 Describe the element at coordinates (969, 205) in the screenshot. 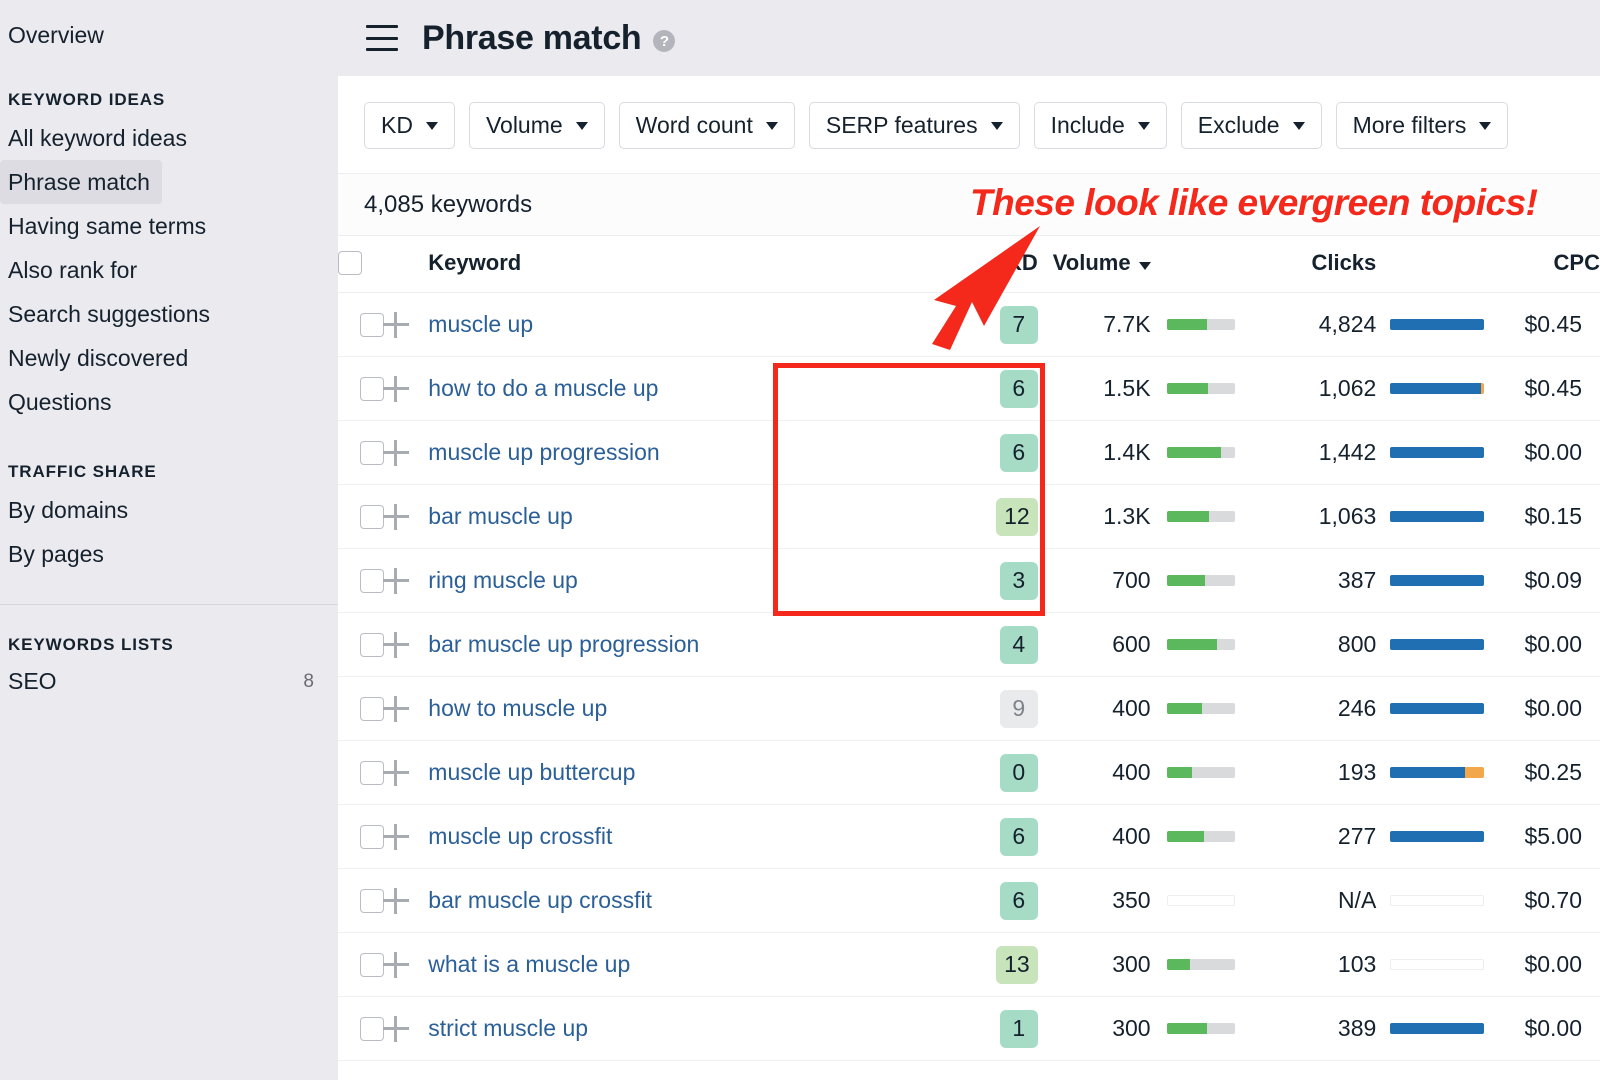

I see `results-count: 4,085 keywords` at that location.